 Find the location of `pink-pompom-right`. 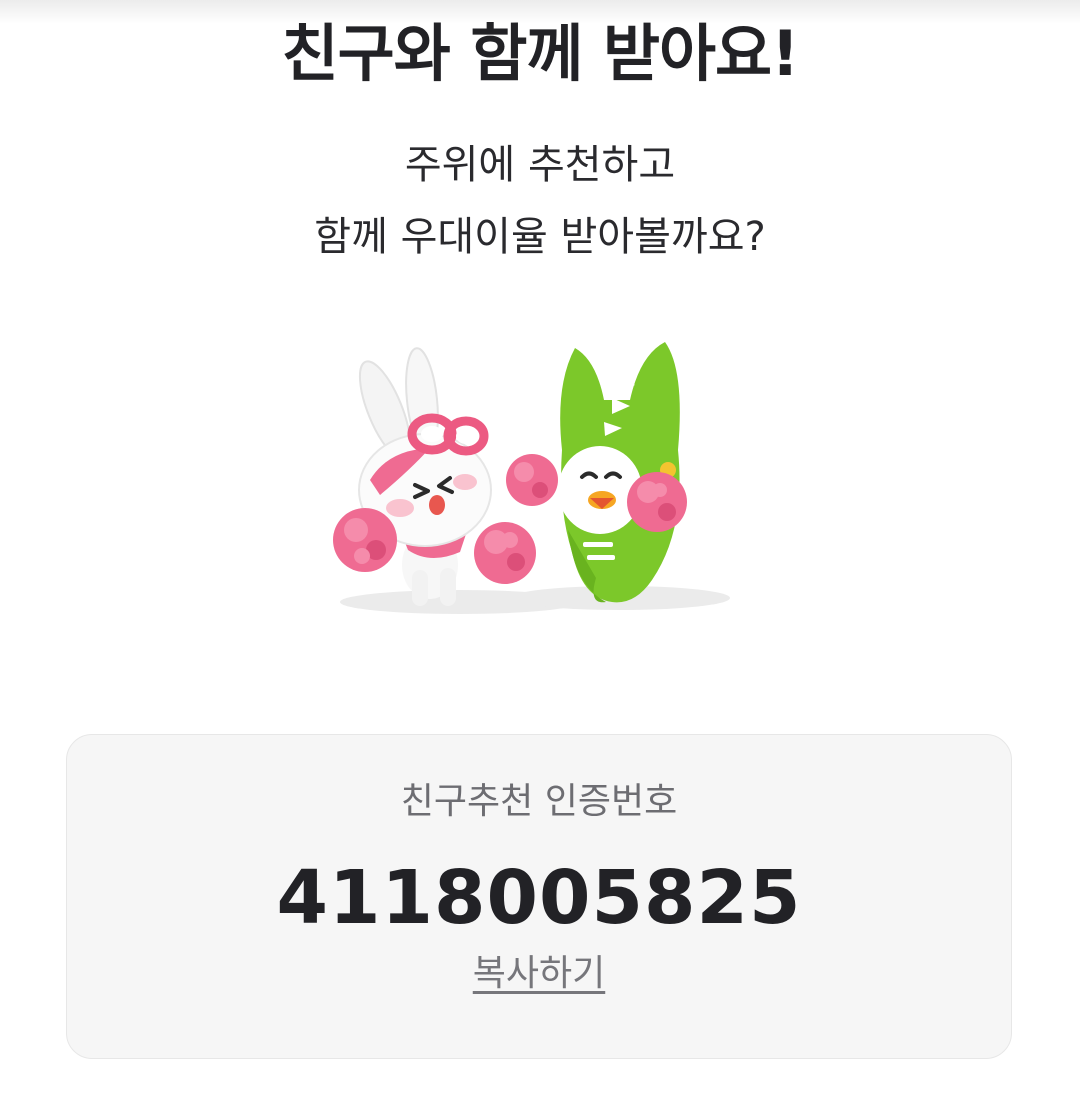

pink-pompom-right is located at coordinates (505, 553).